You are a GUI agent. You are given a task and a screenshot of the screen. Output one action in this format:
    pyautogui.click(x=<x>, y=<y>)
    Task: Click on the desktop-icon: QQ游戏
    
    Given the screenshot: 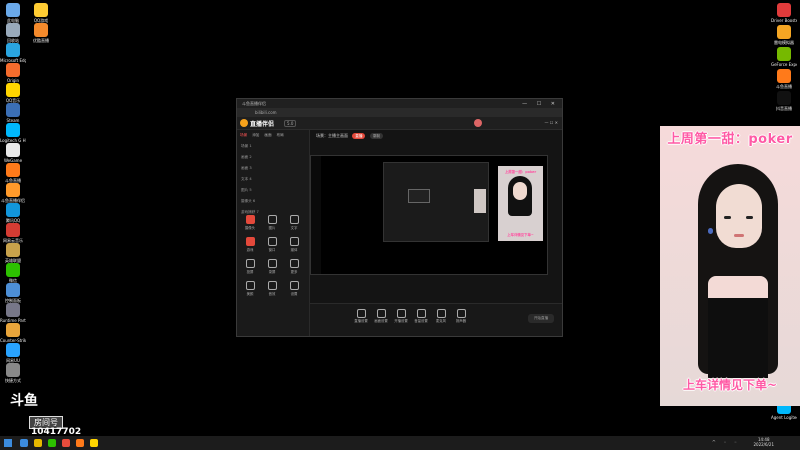 What is the action you would take?
    pyautogui.click(x=41, y=13)
    